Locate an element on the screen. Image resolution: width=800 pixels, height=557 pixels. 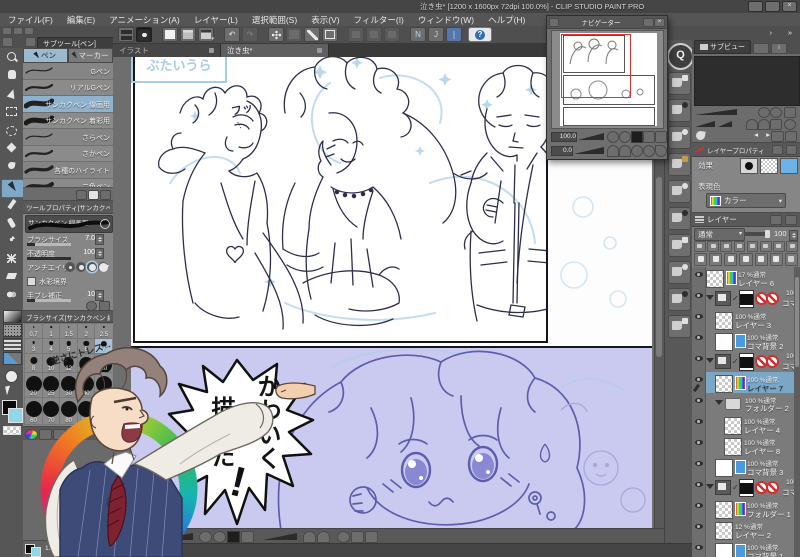
flip-vertical-button is located at coordinates (371, 537).